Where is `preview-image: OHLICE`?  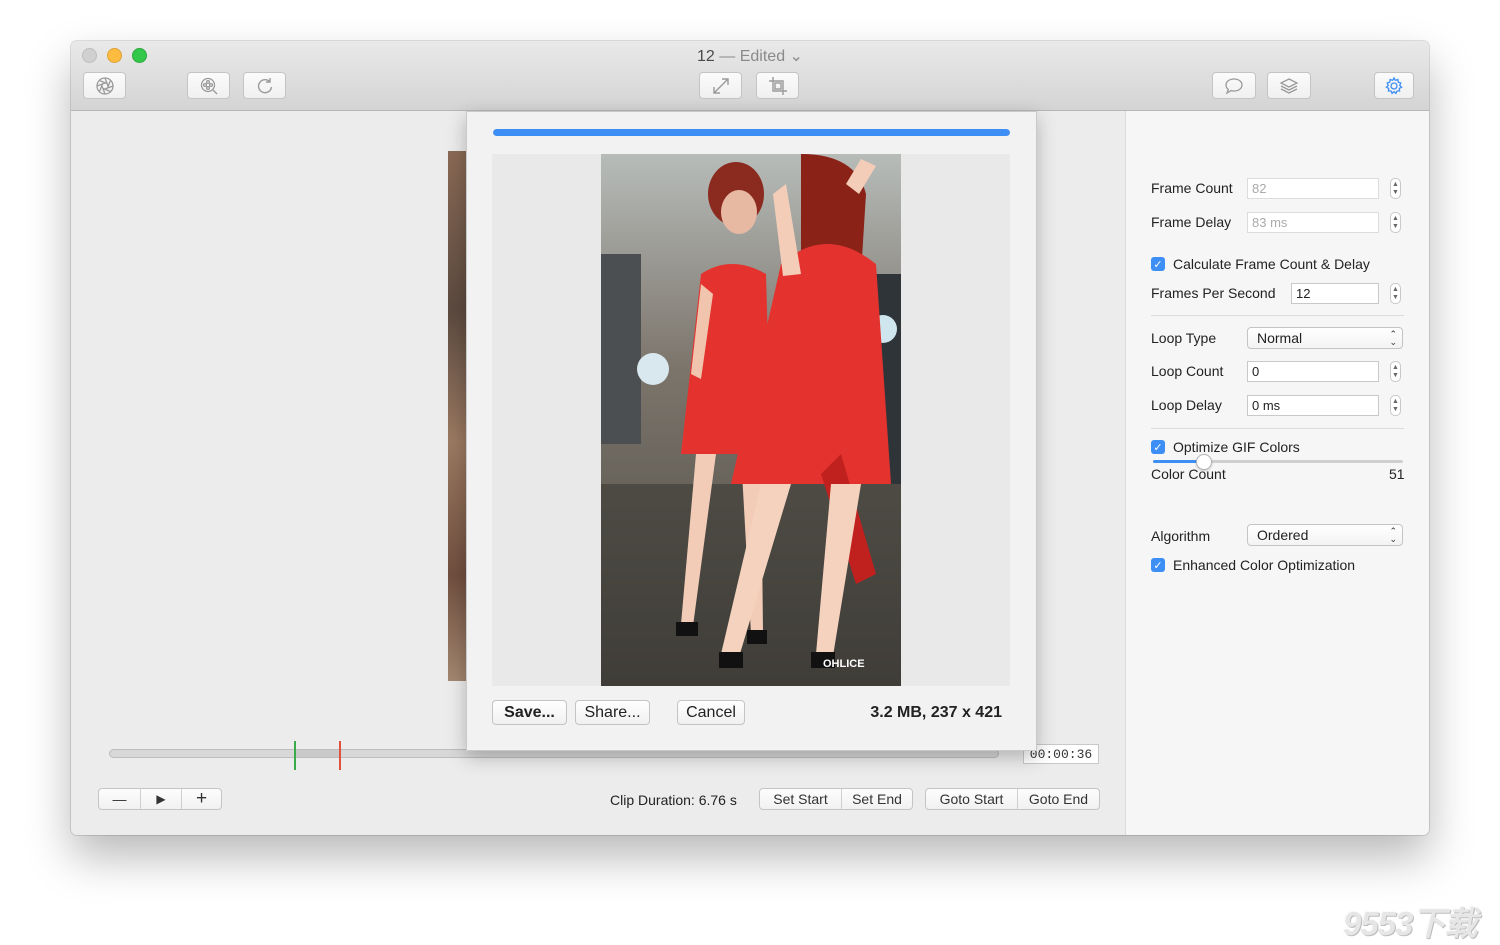 preview-image: OHLICE is located at coordinates (751, 420).